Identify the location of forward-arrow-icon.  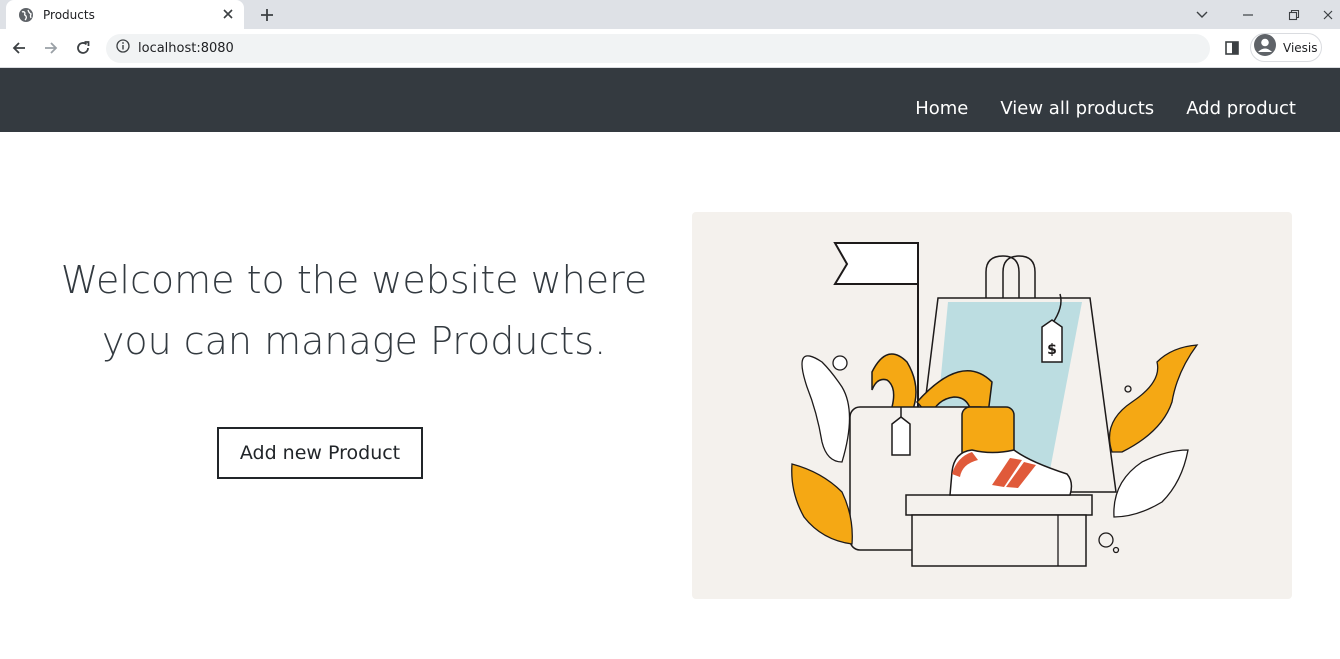
(51, 48).